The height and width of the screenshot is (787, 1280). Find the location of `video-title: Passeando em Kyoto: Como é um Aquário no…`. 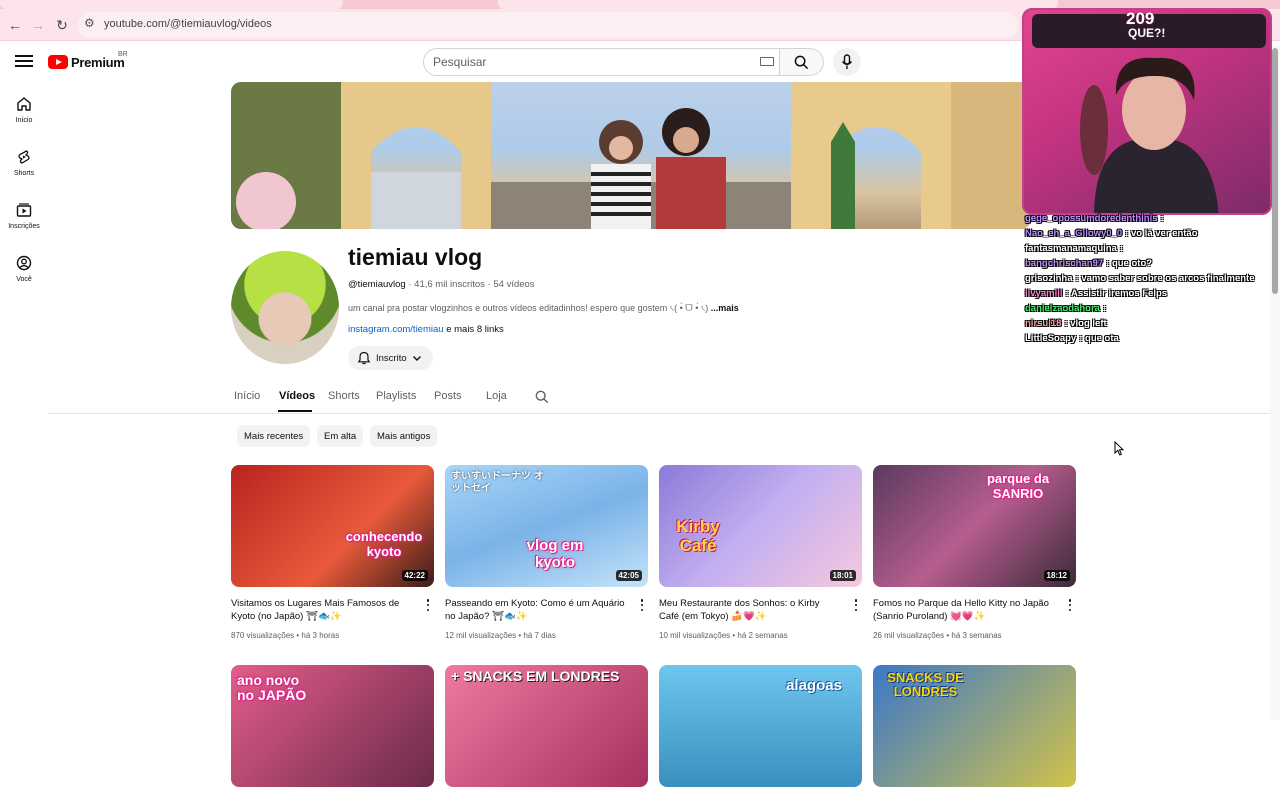

video-title: Passeando em Kyoto: Como é um Aquário no… is located at coordinates (535, 610).